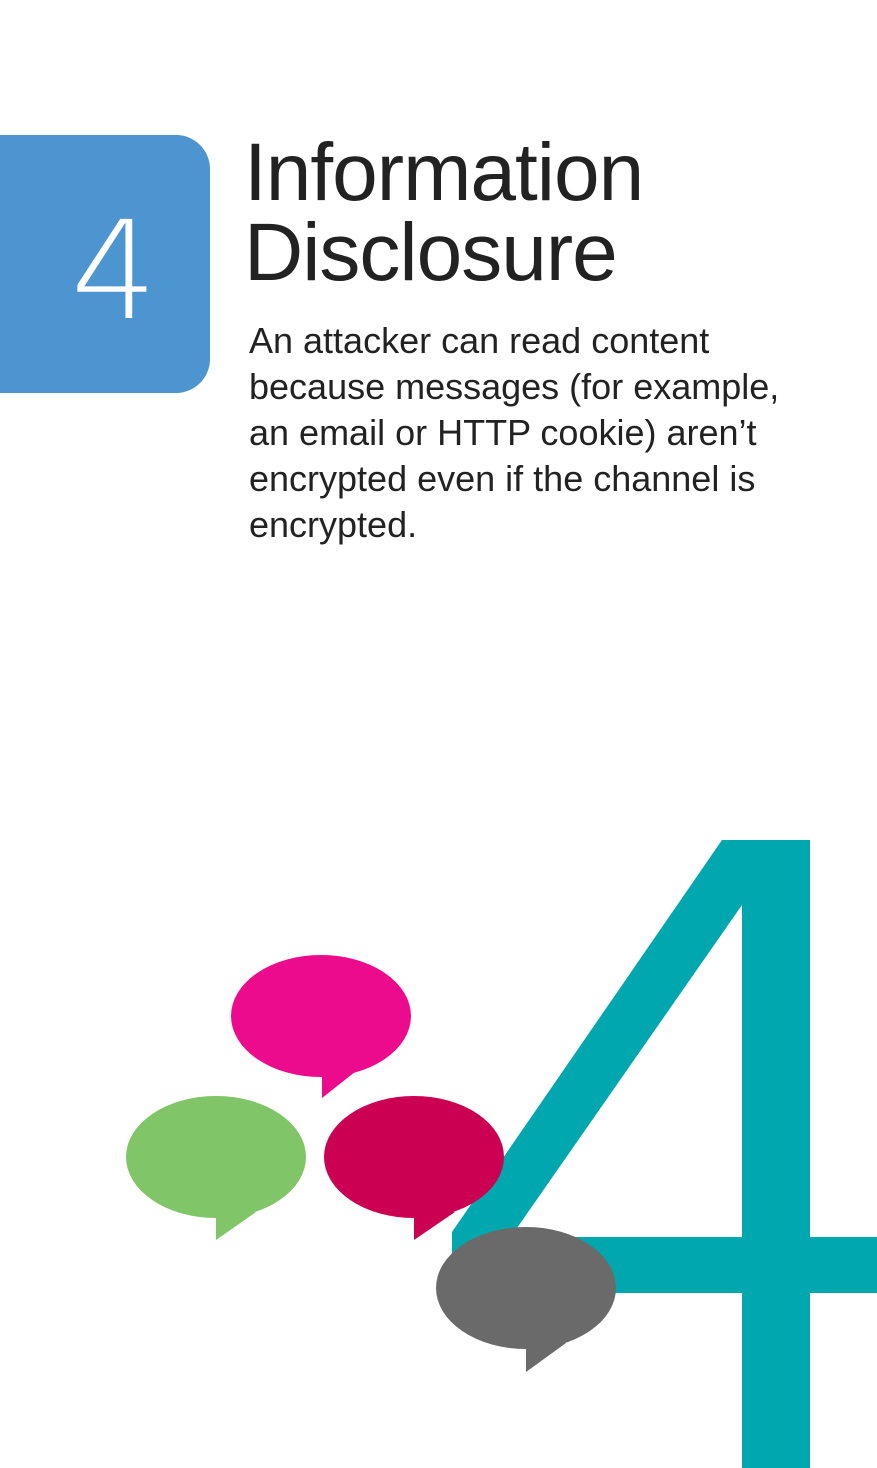 The height and width of the screenshot is (1468, 877). Describe the element at coordinates (526, 1299) in the screenshot. I see `bubble-gray` at that location.